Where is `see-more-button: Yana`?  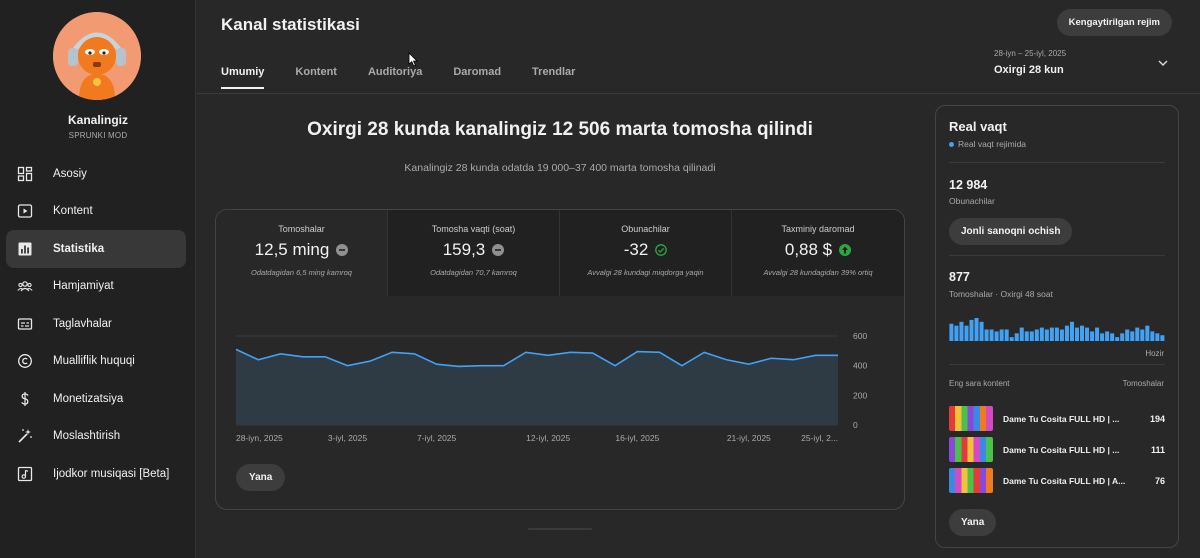 see-more-button: Yana is located at coordinates (261, 477).